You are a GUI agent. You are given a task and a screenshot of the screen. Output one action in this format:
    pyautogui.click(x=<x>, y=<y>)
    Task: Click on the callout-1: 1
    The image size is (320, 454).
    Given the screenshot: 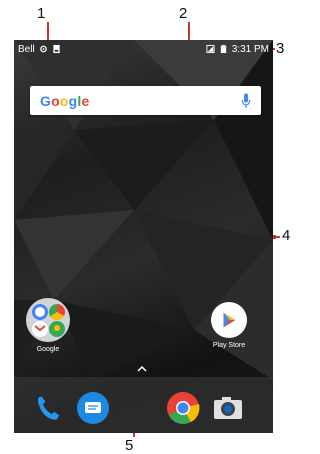 What is the action you would take?
    pyautogui.click(x=41, y=13)
    